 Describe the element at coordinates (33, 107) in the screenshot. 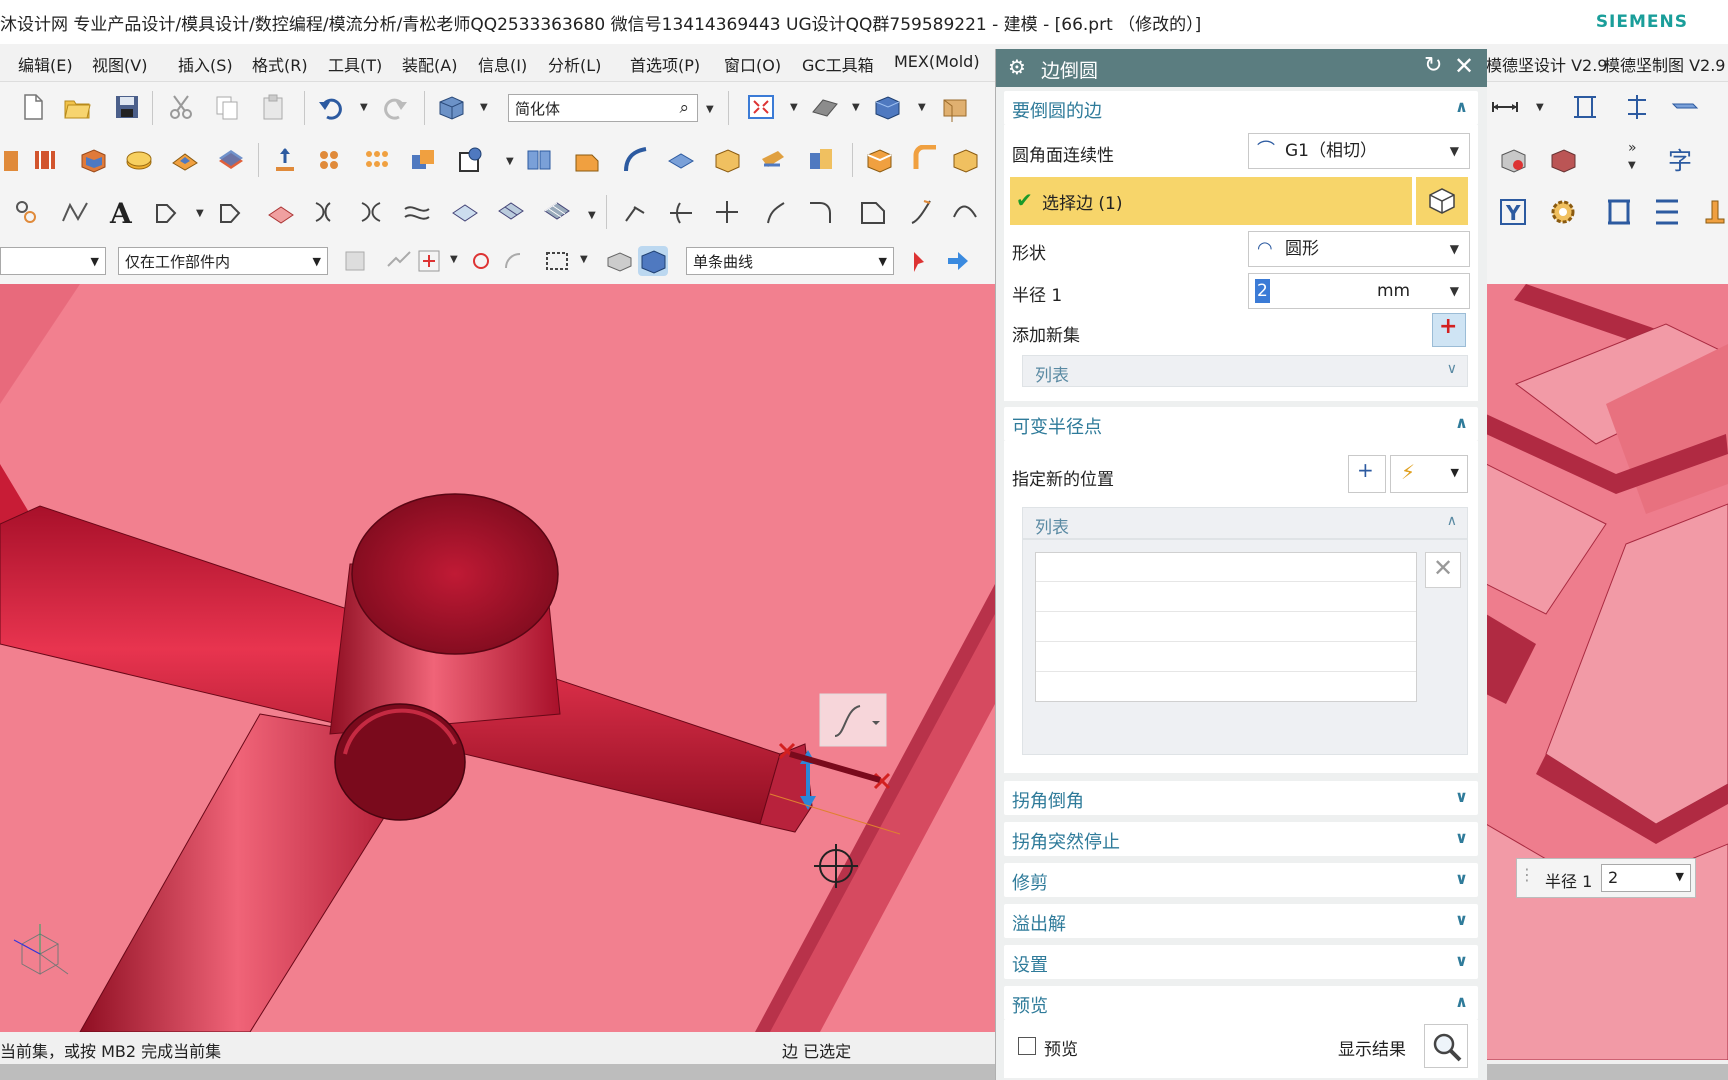

I see `new-file-icon` at that location.